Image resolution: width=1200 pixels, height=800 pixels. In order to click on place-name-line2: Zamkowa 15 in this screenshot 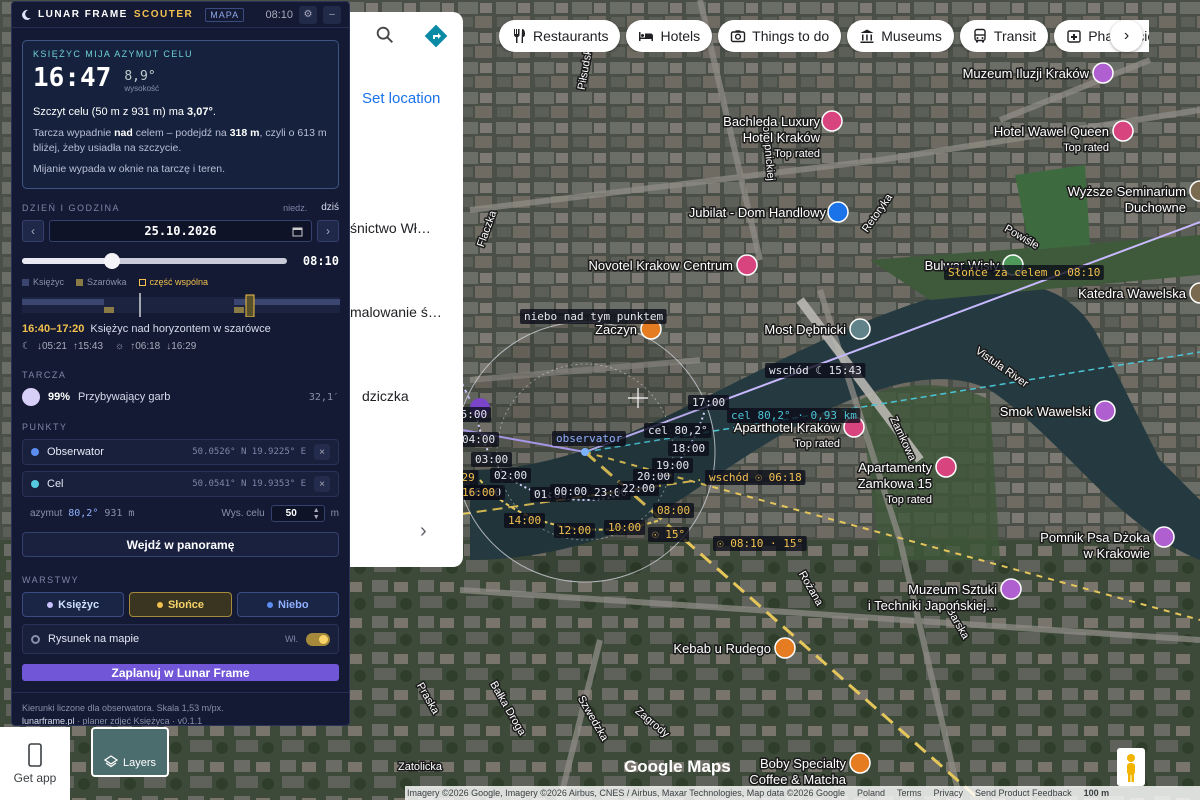, I will do `click(895, 483)`.